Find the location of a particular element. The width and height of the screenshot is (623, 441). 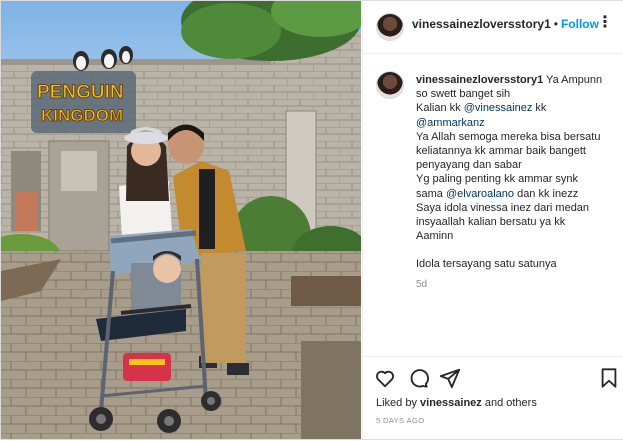

post-header: vinessainezloversstory1 • Follow ⋮ is located at coordinates (493, 27).